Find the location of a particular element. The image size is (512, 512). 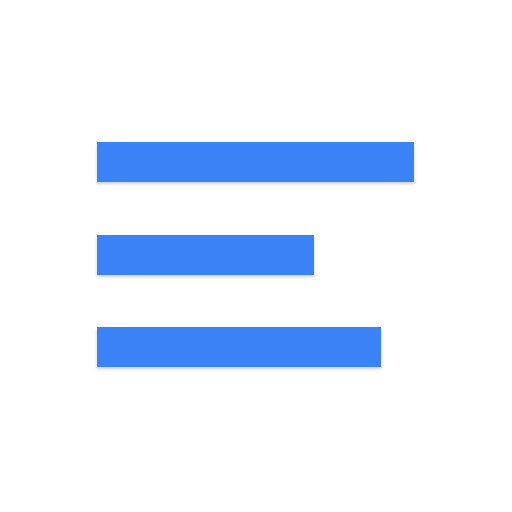

icon-line-bottom is located at coordinates (239, 347).